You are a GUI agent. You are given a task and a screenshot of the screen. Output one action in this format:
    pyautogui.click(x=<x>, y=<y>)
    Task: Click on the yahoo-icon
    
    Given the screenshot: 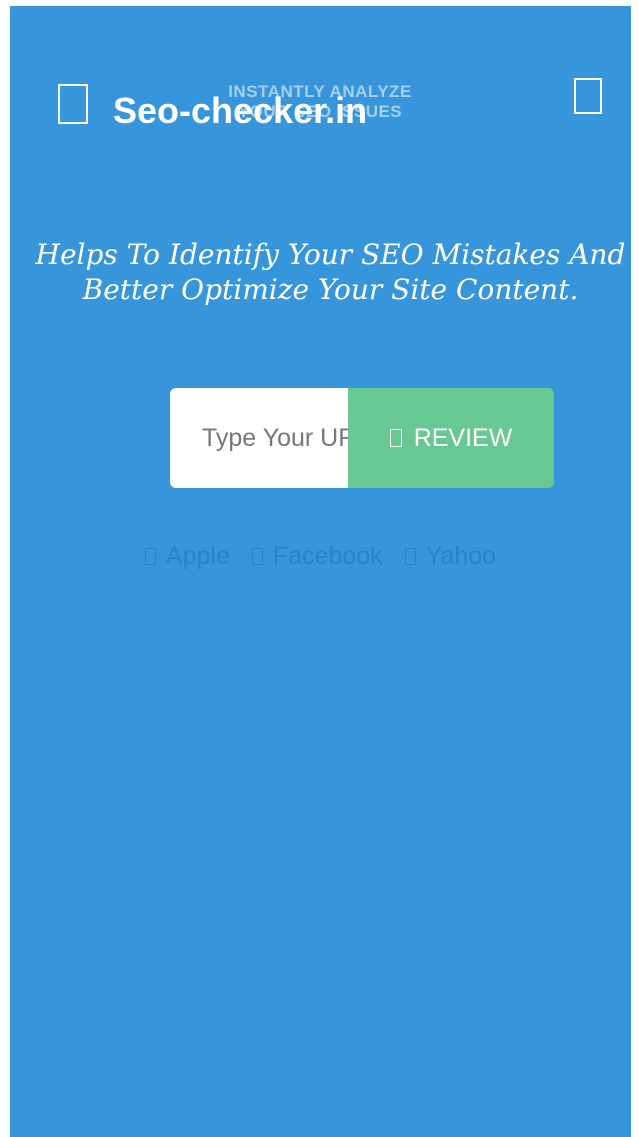 What is the action you would take?
    pyautogui.click(x=410, y=556)
    